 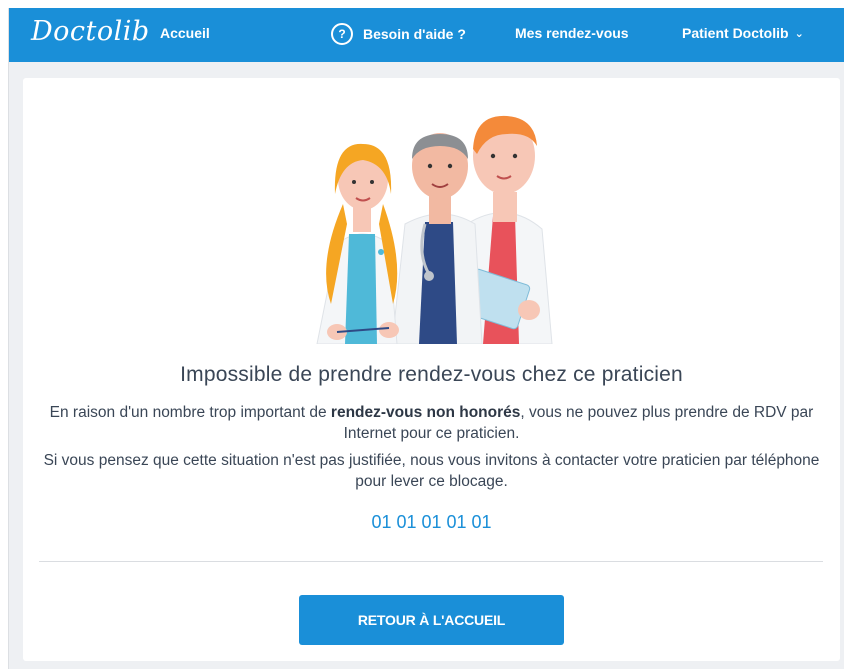 I want to click on nav-accueil-link: Accueil, so click(x=185, y=33).